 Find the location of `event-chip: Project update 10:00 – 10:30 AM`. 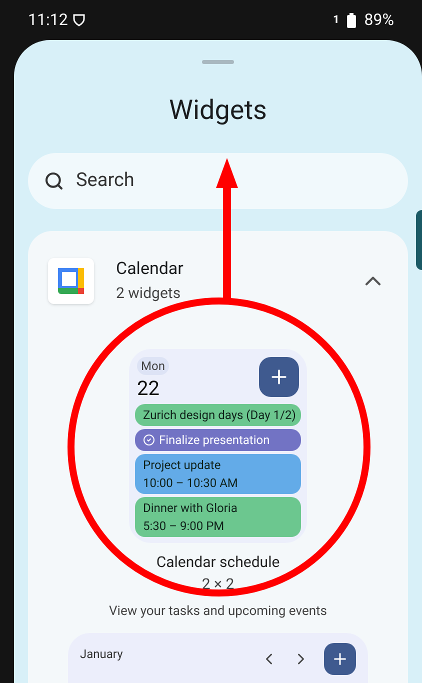

event-chip: Project update 10:00 – 10:30 AM is located at coordinates (218, 474).